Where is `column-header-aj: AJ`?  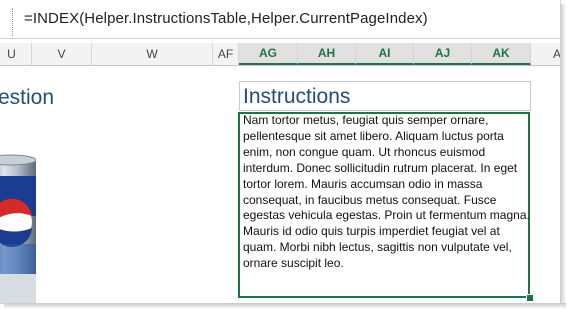 column-header-aj: AJ is located at coordinates (443, 54).